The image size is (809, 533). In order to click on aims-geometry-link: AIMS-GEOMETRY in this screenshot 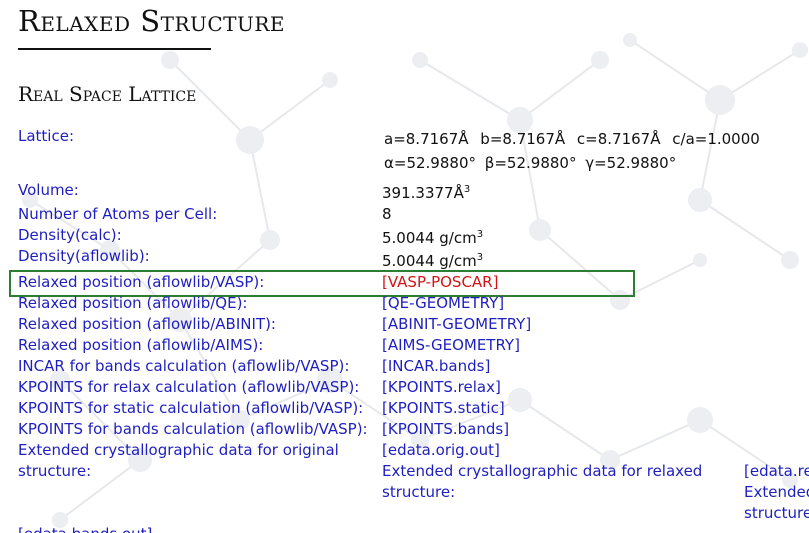, I will do `click(451, 345)`.